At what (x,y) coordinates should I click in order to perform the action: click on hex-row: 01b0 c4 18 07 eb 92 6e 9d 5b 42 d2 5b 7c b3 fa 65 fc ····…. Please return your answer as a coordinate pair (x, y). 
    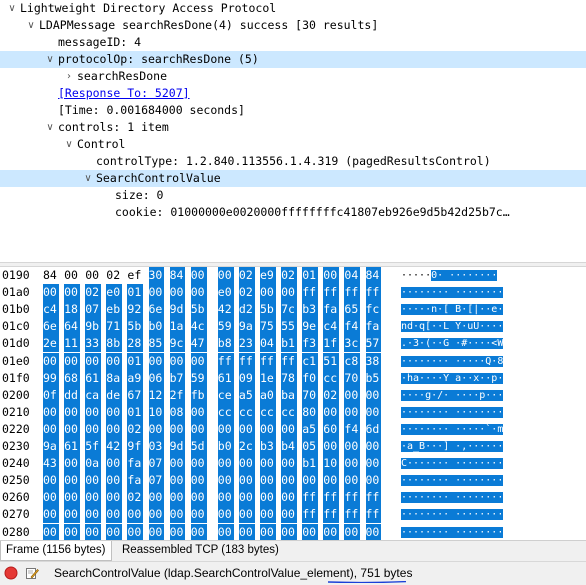
    Looking at the image, I should click on (293, 310).